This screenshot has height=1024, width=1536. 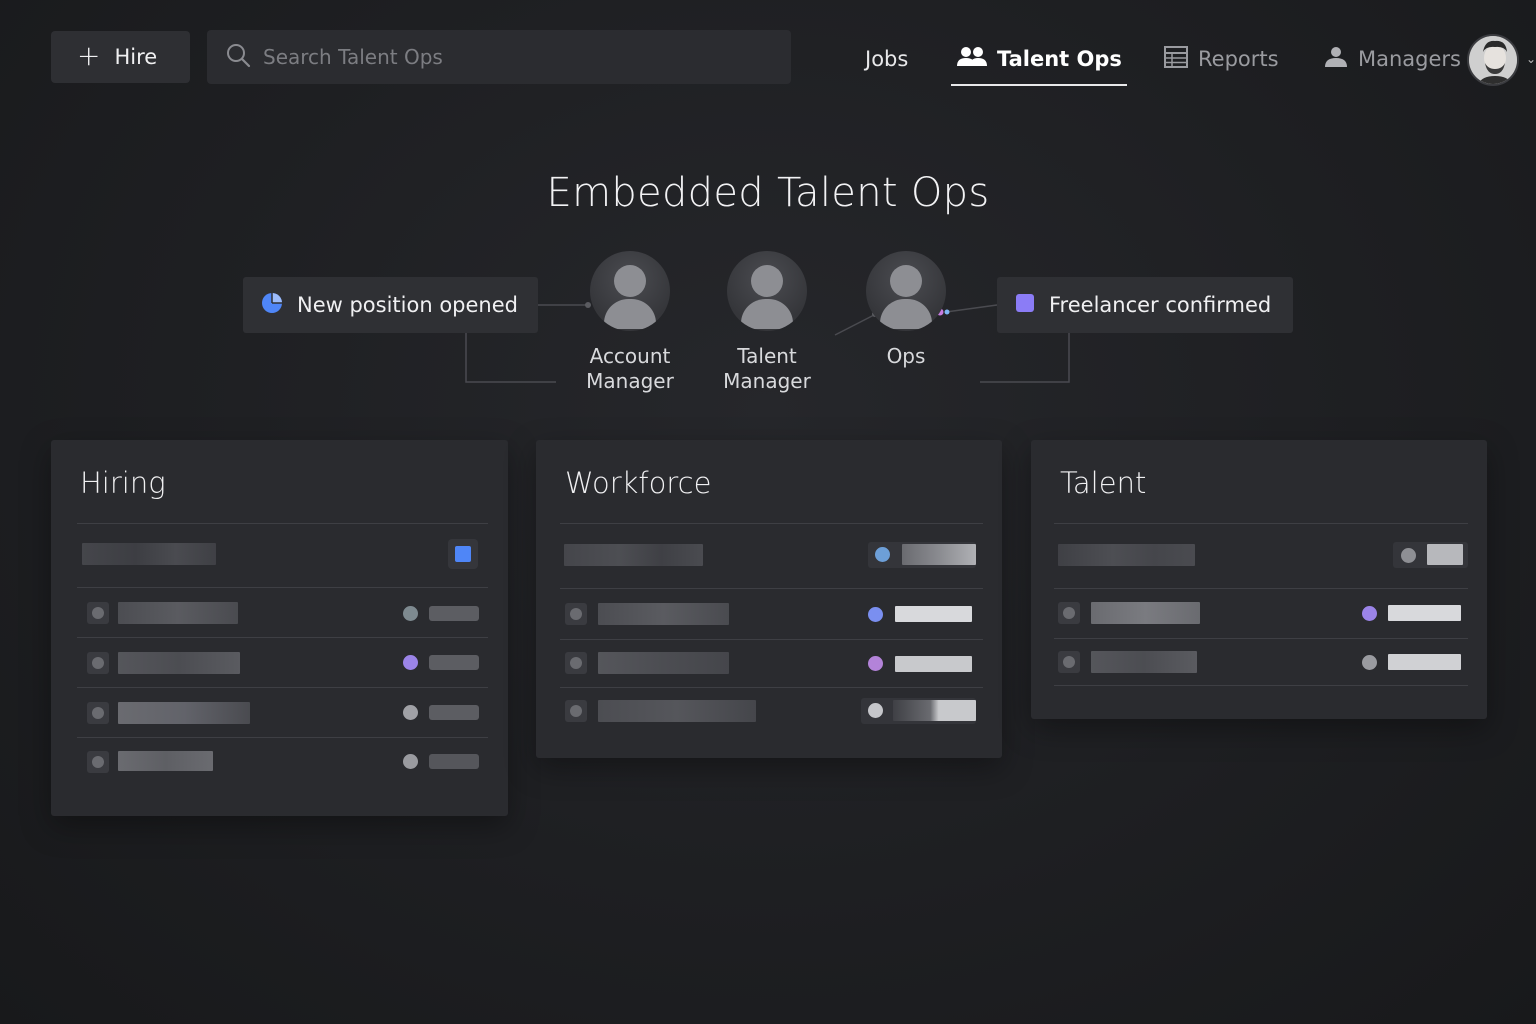 What do you see at coordinates (89, 55) in the screenshot?
I see `plus-icon: +` at bounding box center [89, 55].